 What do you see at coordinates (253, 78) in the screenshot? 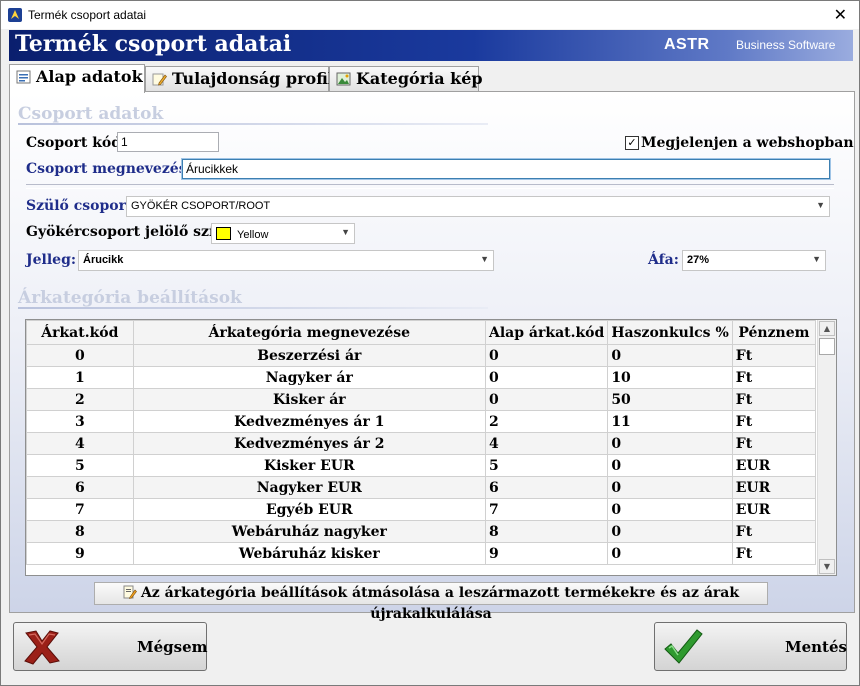
I see `tab-label: Tulajdonság profil` at bounding box center [253, 78].